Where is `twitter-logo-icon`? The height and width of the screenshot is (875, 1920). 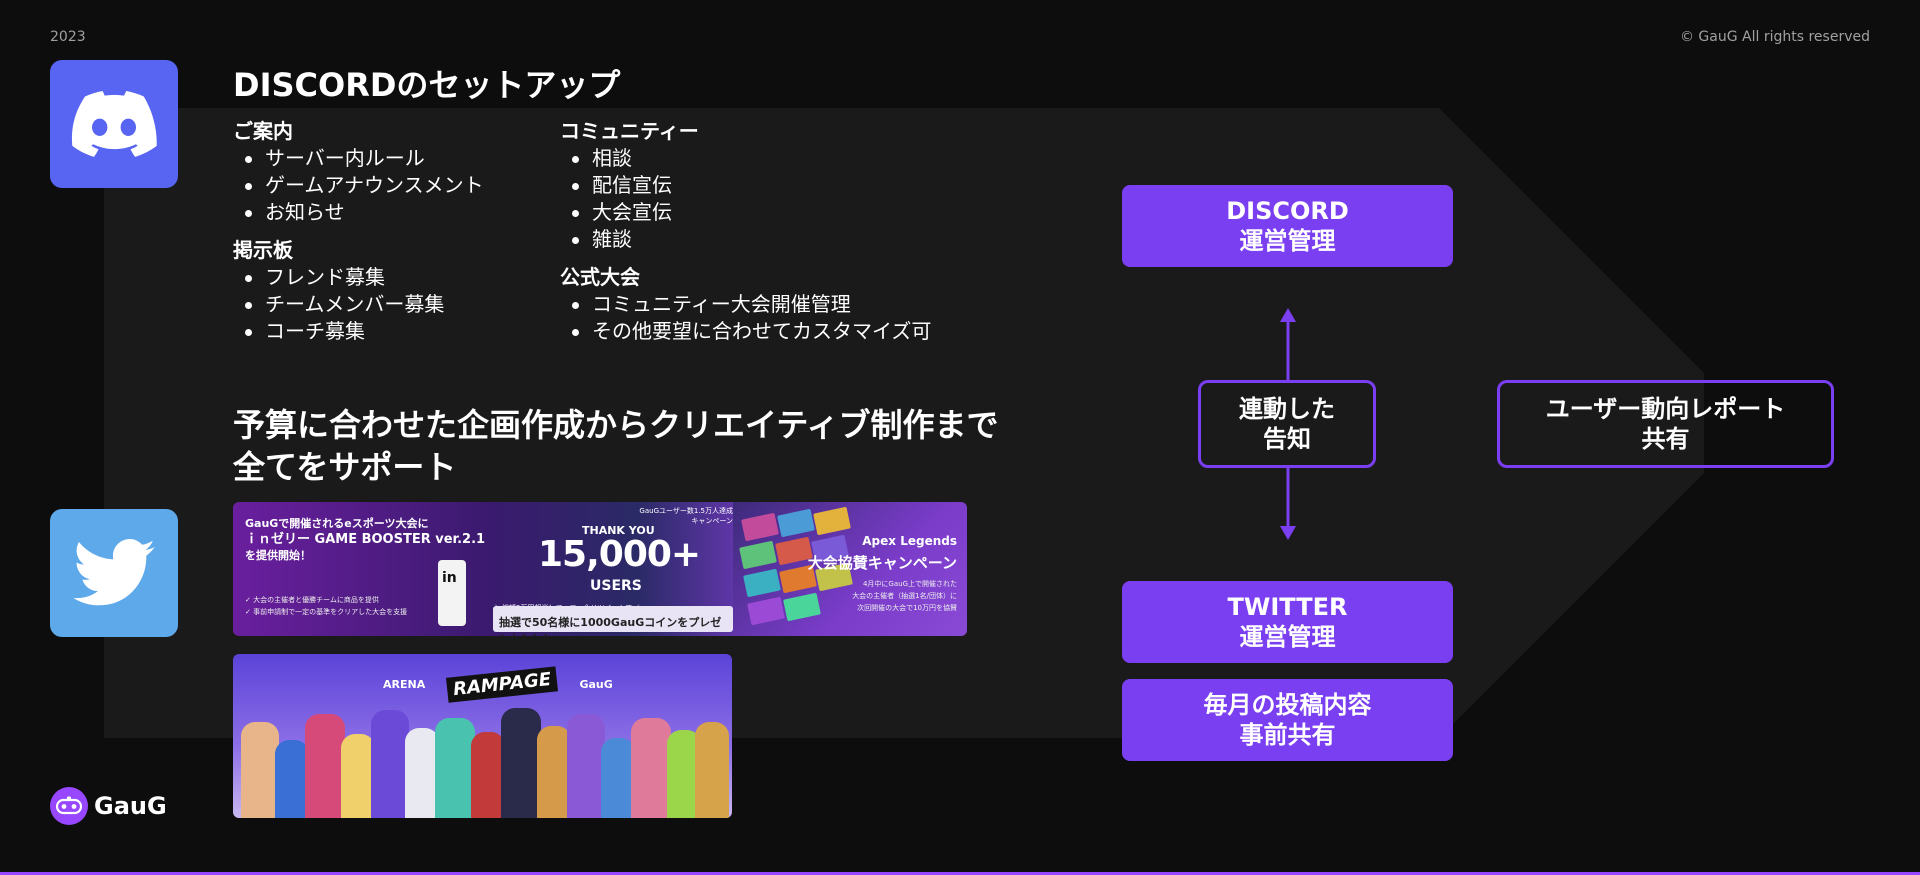
twitter-logo-icon is located at coordinates (114, 573).